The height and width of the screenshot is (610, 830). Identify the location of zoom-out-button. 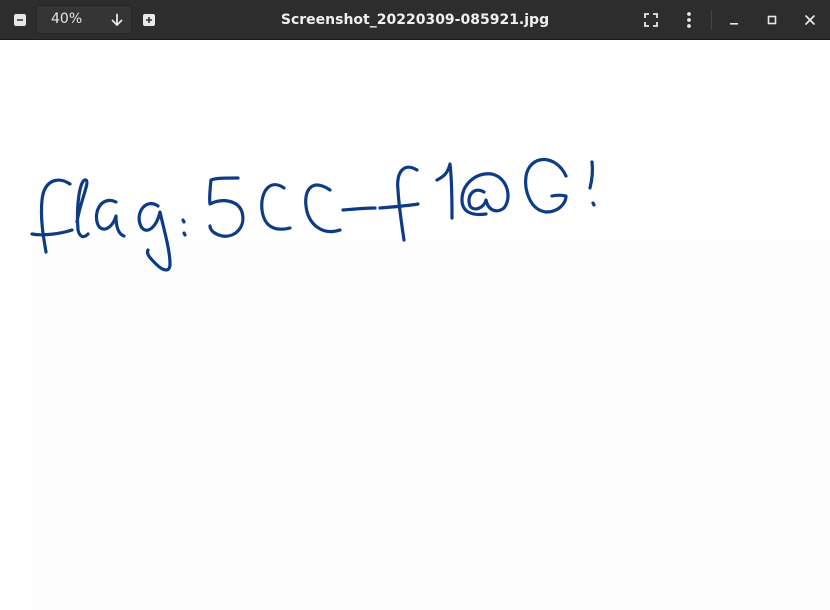
(20, 20).